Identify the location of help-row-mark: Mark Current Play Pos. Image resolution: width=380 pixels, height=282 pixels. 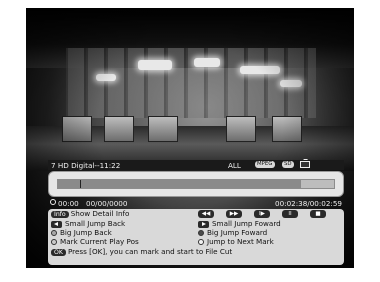
(95, 242).